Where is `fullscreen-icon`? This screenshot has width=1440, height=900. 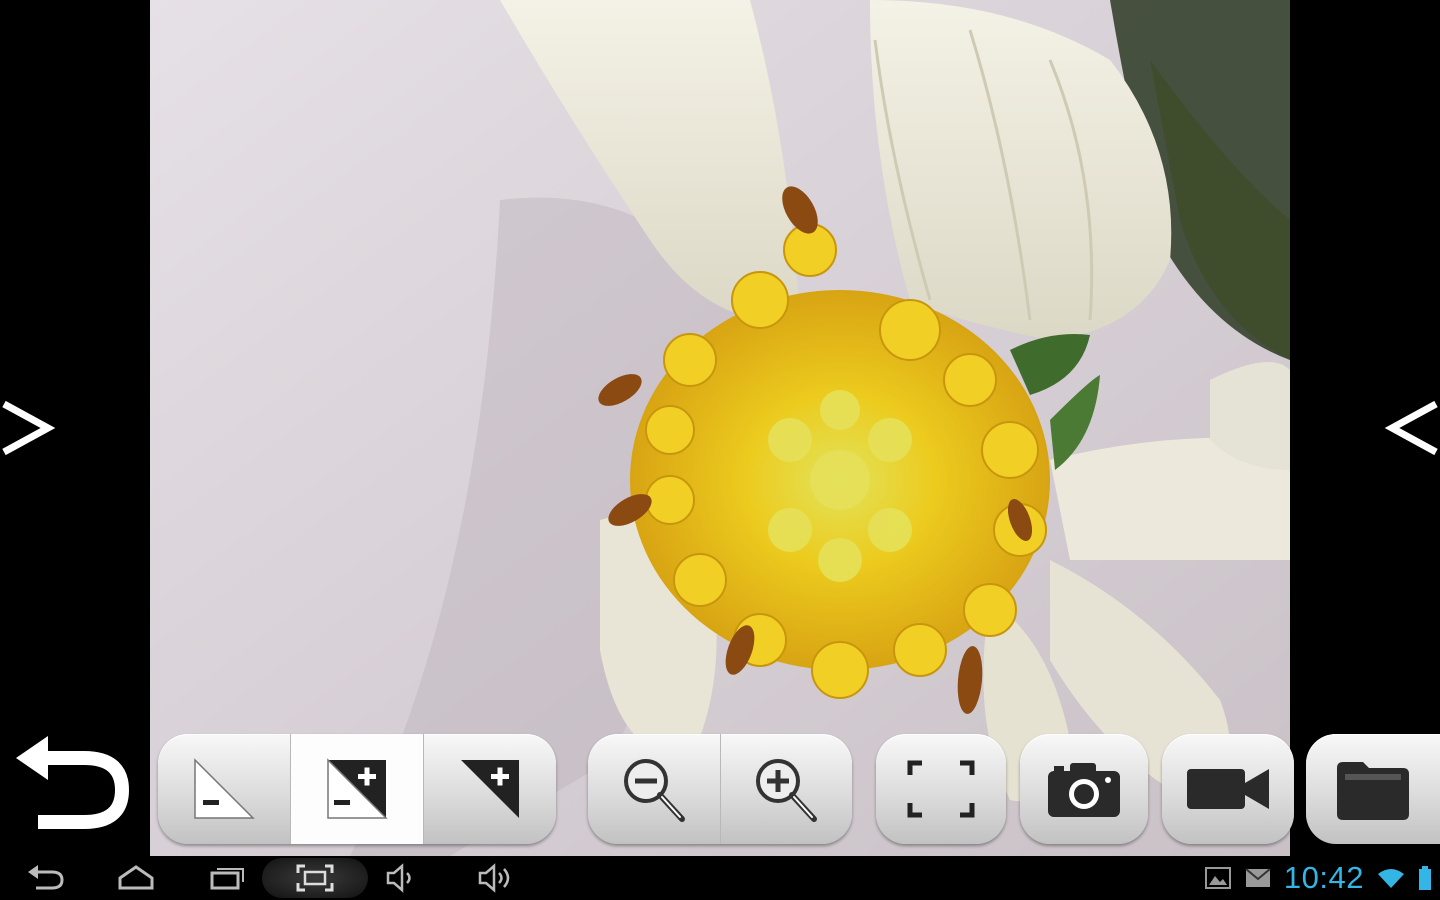 fullscreen-icon is located at coordinates (941, 789).